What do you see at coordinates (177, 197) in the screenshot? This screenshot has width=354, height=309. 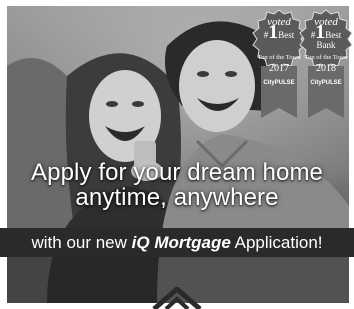 I see `headline-line-2: anytime, anywhere` at bounding box center [177, 197].